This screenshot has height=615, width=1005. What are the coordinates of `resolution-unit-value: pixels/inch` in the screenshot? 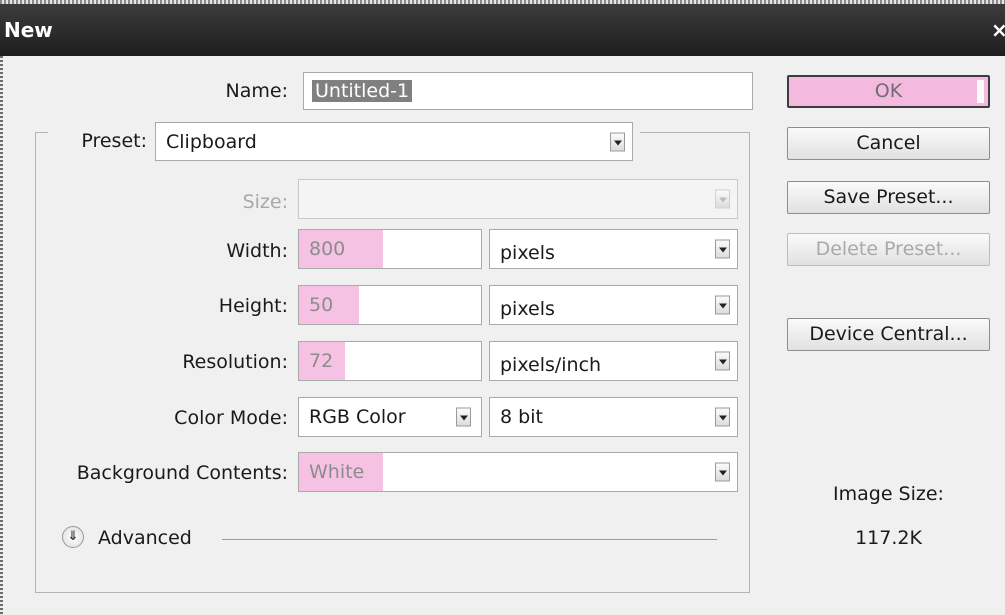 It's located at (551, 364).